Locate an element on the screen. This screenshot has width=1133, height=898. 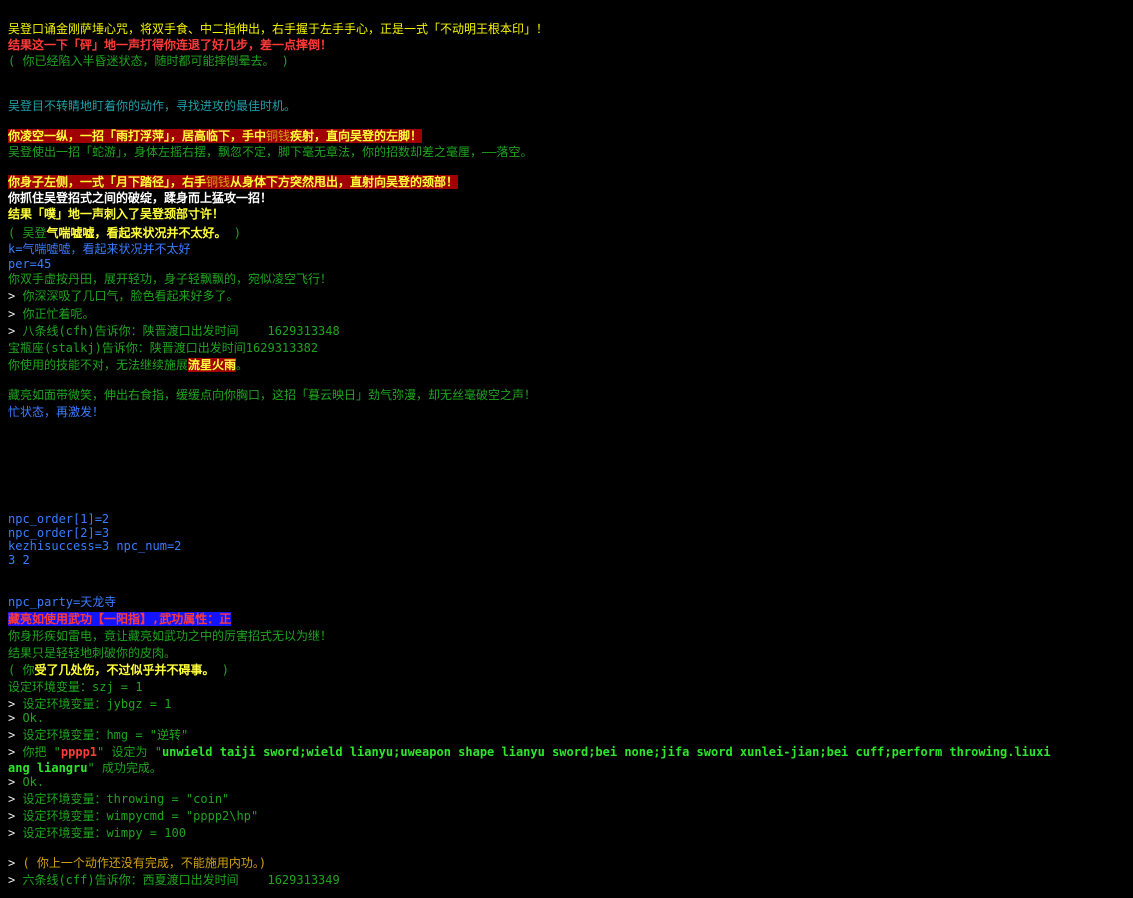
terminal-text: pppp1 is located at coordinates (79, 752).